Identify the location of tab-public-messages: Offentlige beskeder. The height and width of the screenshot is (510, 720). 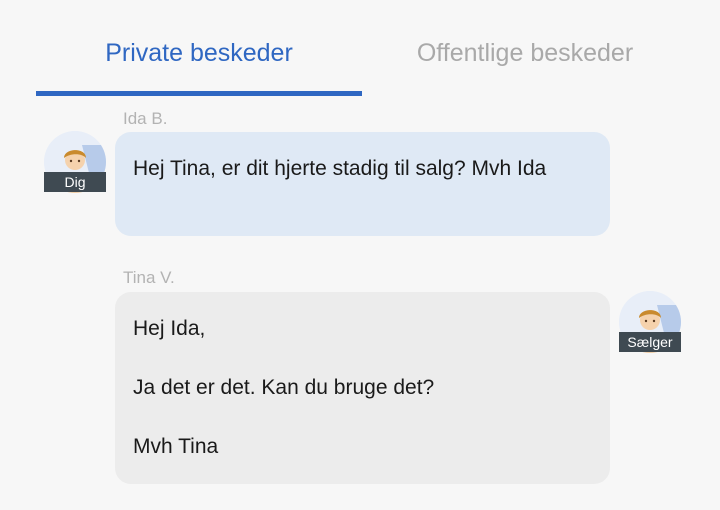
(525, 53).